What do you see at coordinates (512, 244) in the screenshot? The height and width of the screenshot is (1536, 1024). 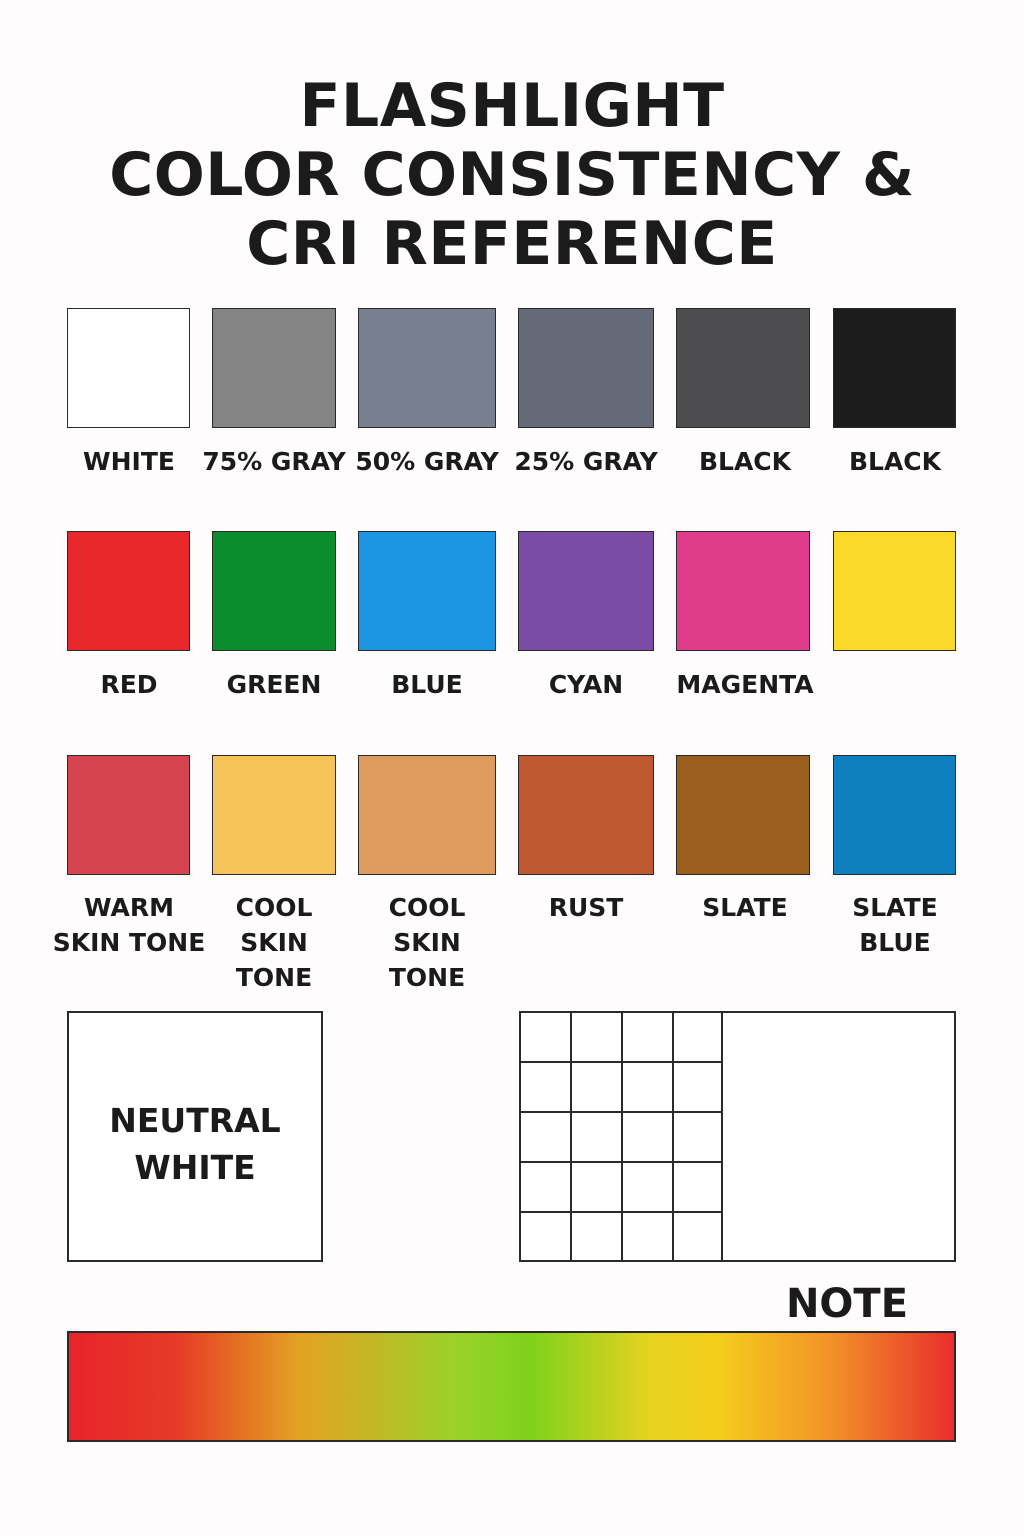 I see `title-line-3: CRI REFERENCE` at bounding box center [512, 244].